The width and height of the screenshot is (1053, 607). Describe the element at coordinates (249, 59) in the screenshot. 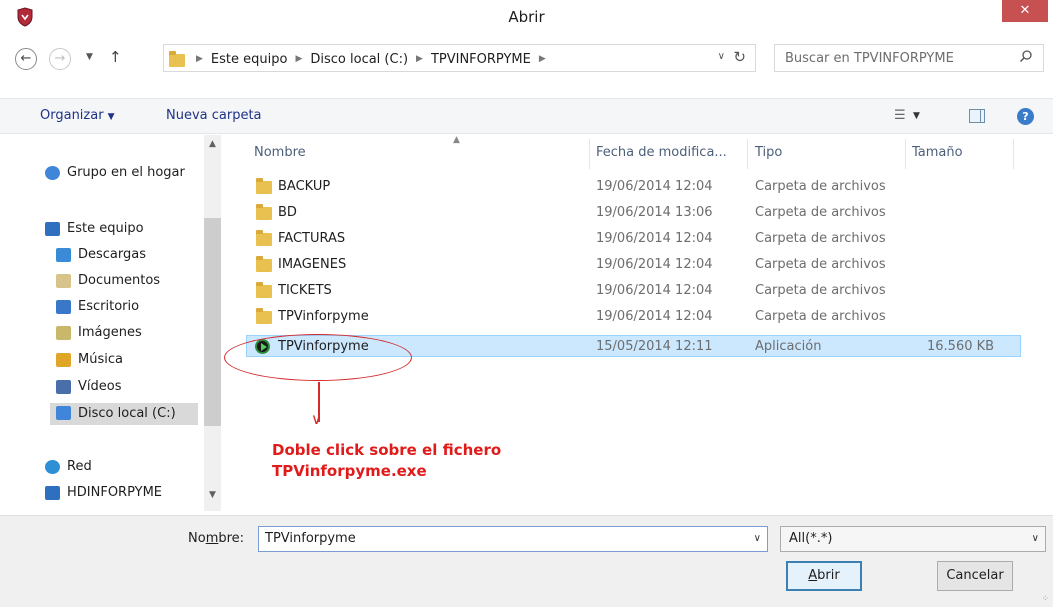

I see `breadcrumb-este-equipo: Este equipo` at that location.